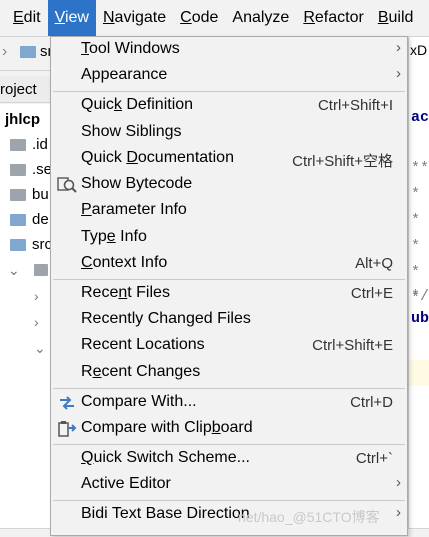 The image size is (429, 537). I want to click on menu-item-label: Show Bytecode, so click(137, 183).